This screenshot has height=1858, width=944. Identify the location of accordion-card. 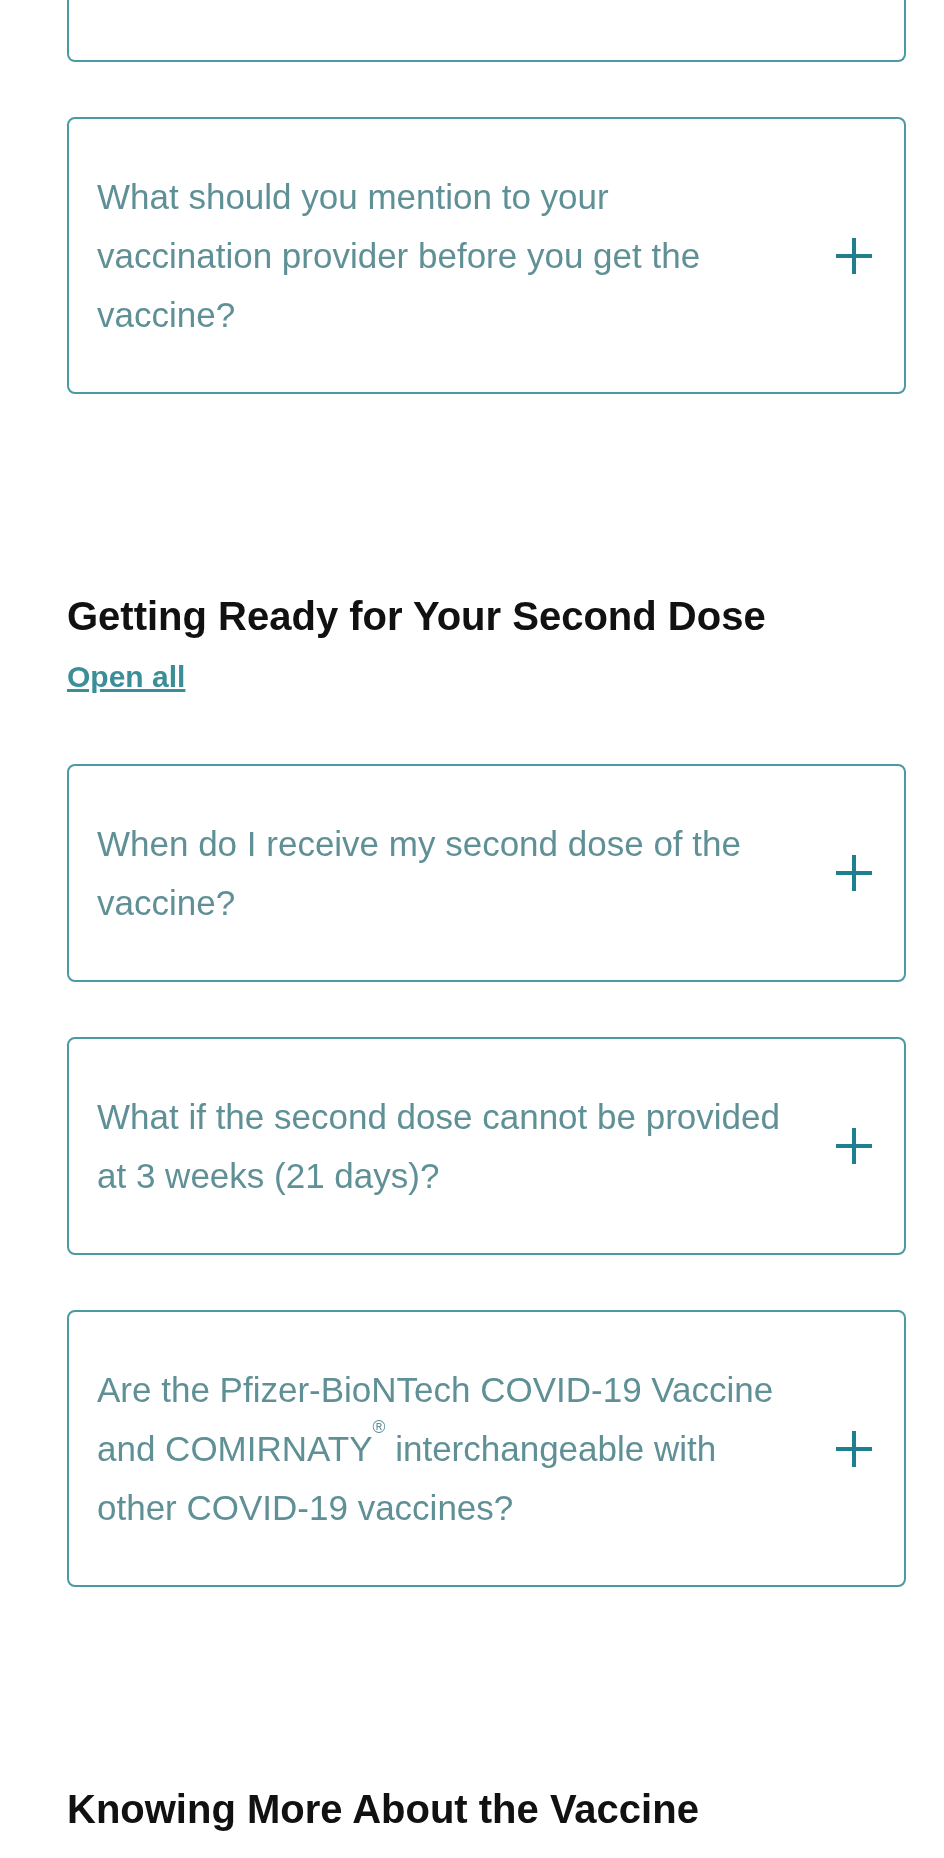
(486, 31).